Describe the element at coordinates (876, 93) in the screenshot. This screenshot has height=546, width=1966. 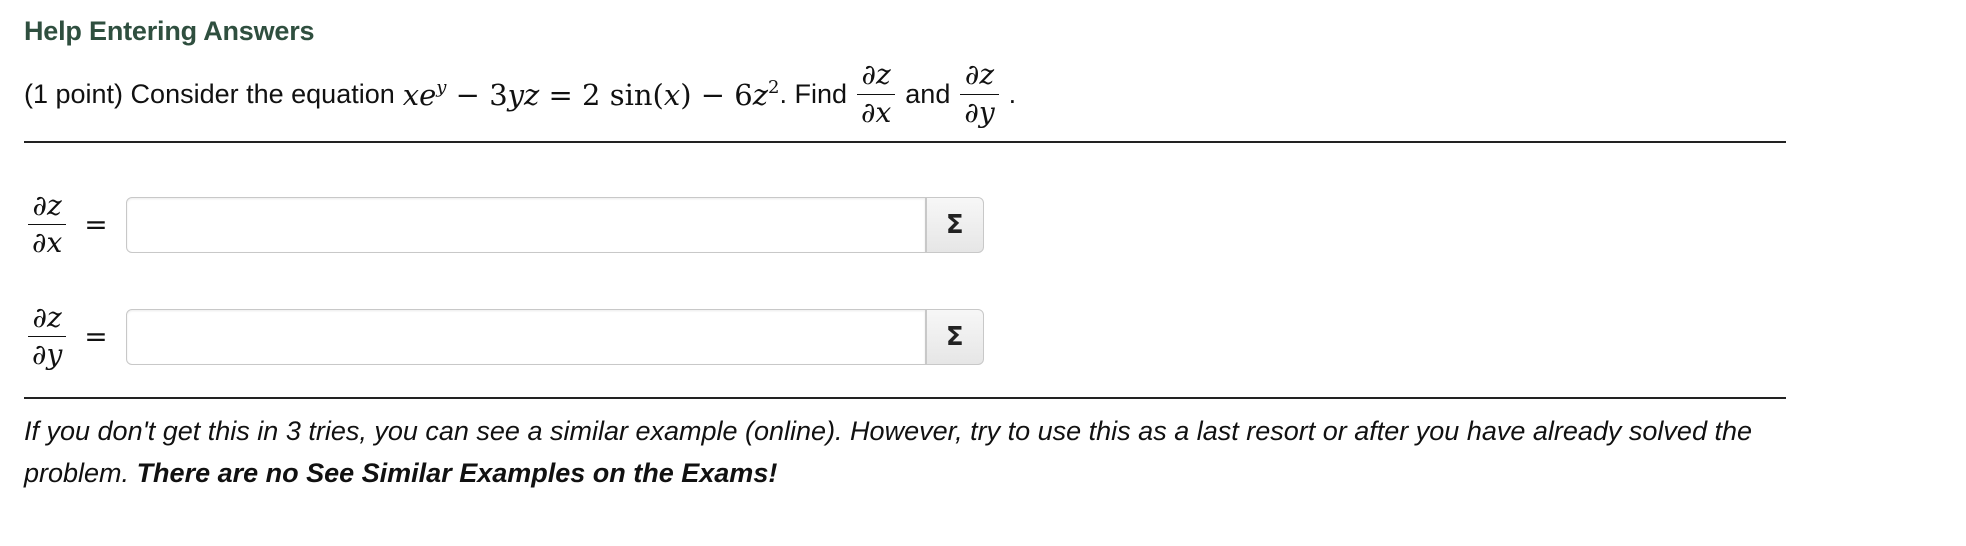
I see `partial-z-x-fraction: ∂z ∂x` at that location.